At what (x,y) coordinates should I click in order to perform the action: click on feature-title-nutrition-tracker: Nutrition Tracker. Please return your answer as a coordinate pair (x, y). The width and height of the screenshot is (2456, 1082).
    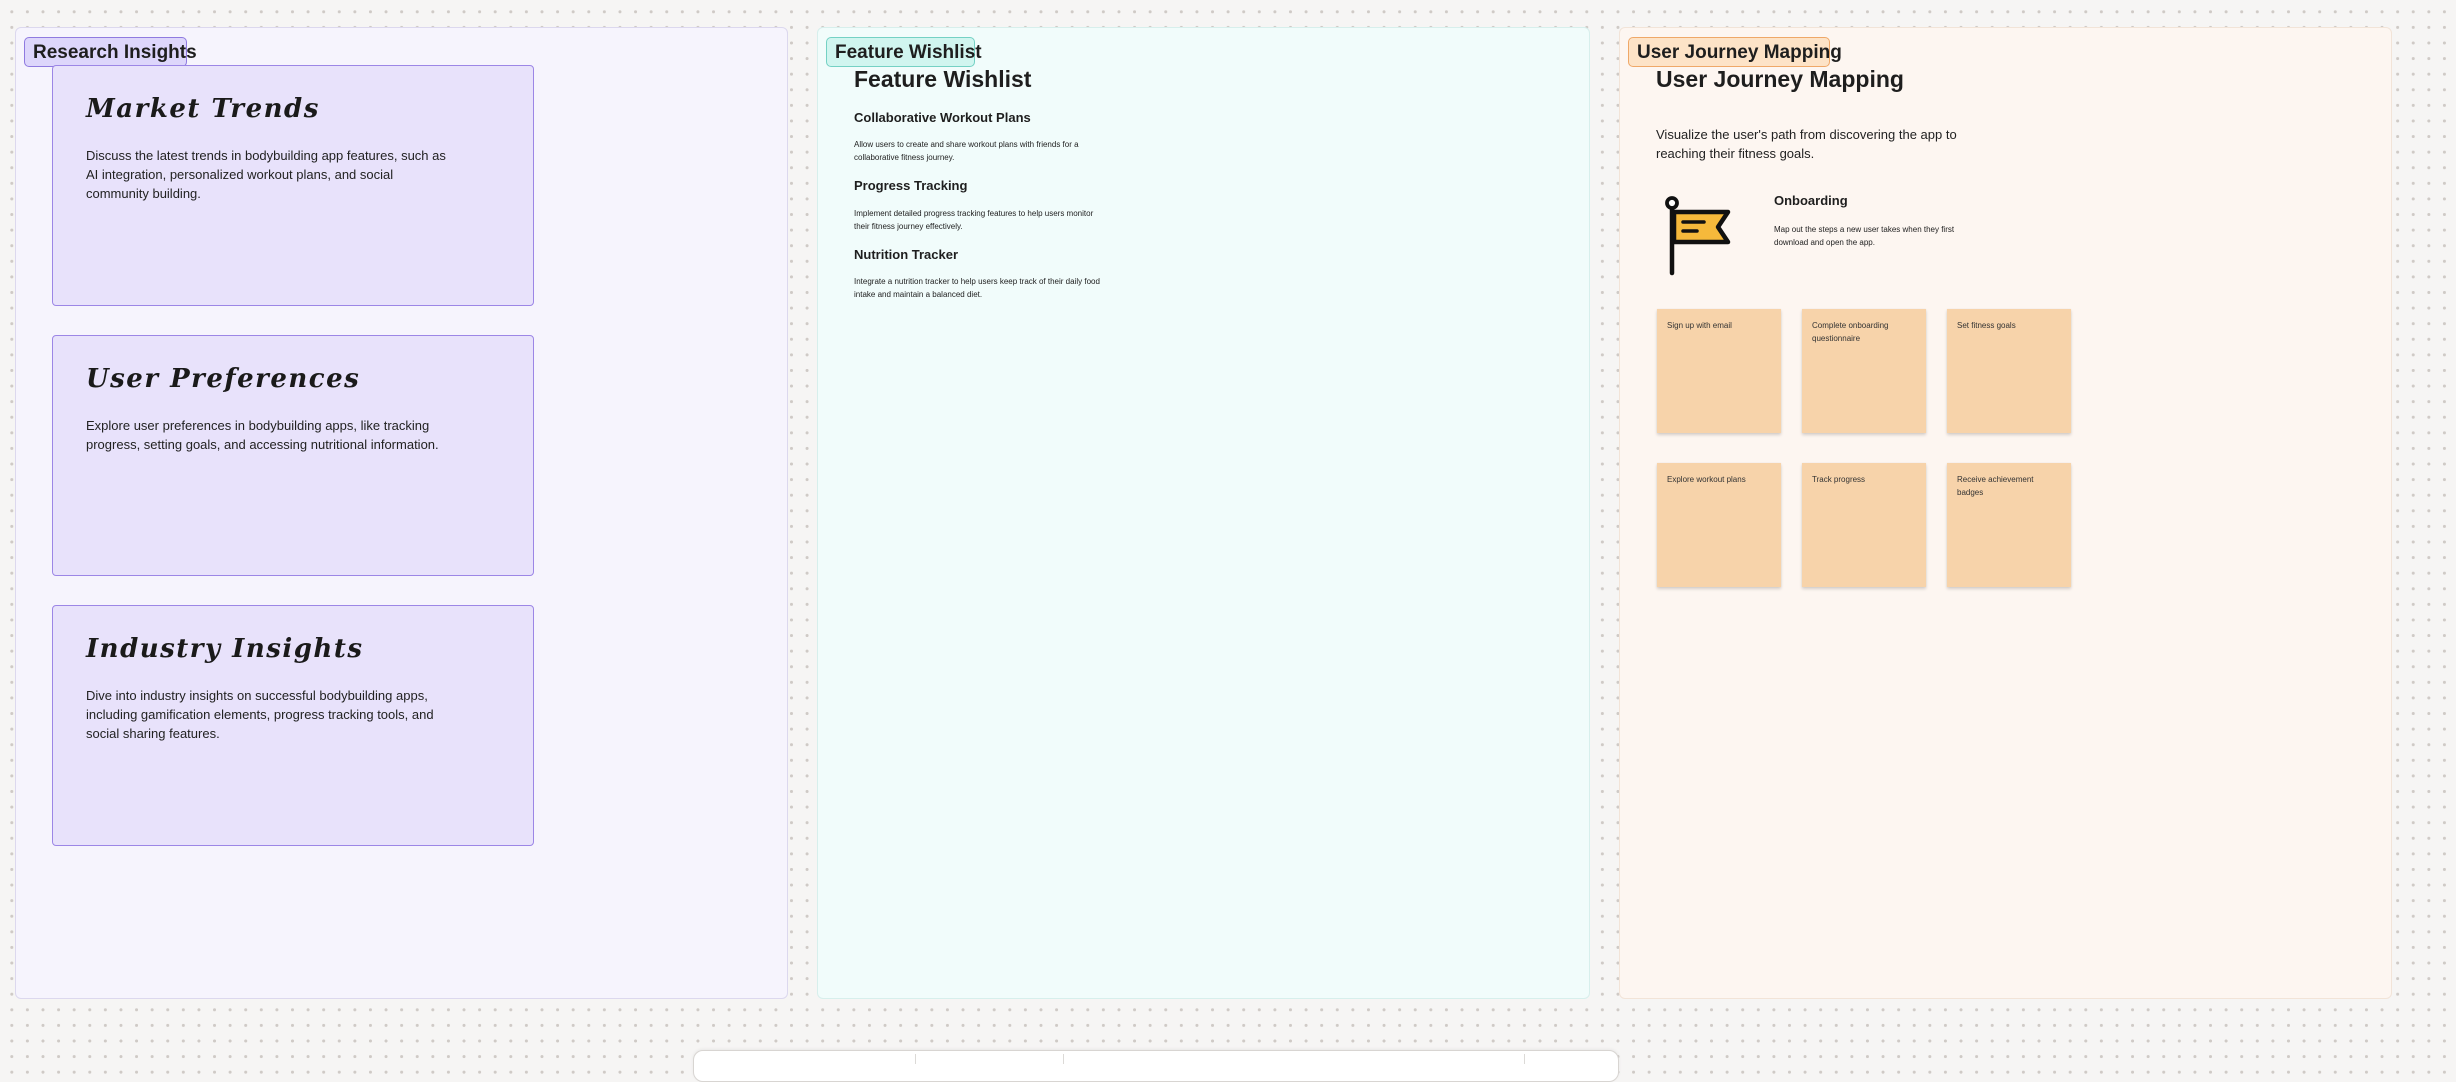
    Looking at the image, I should click on (906, 254).